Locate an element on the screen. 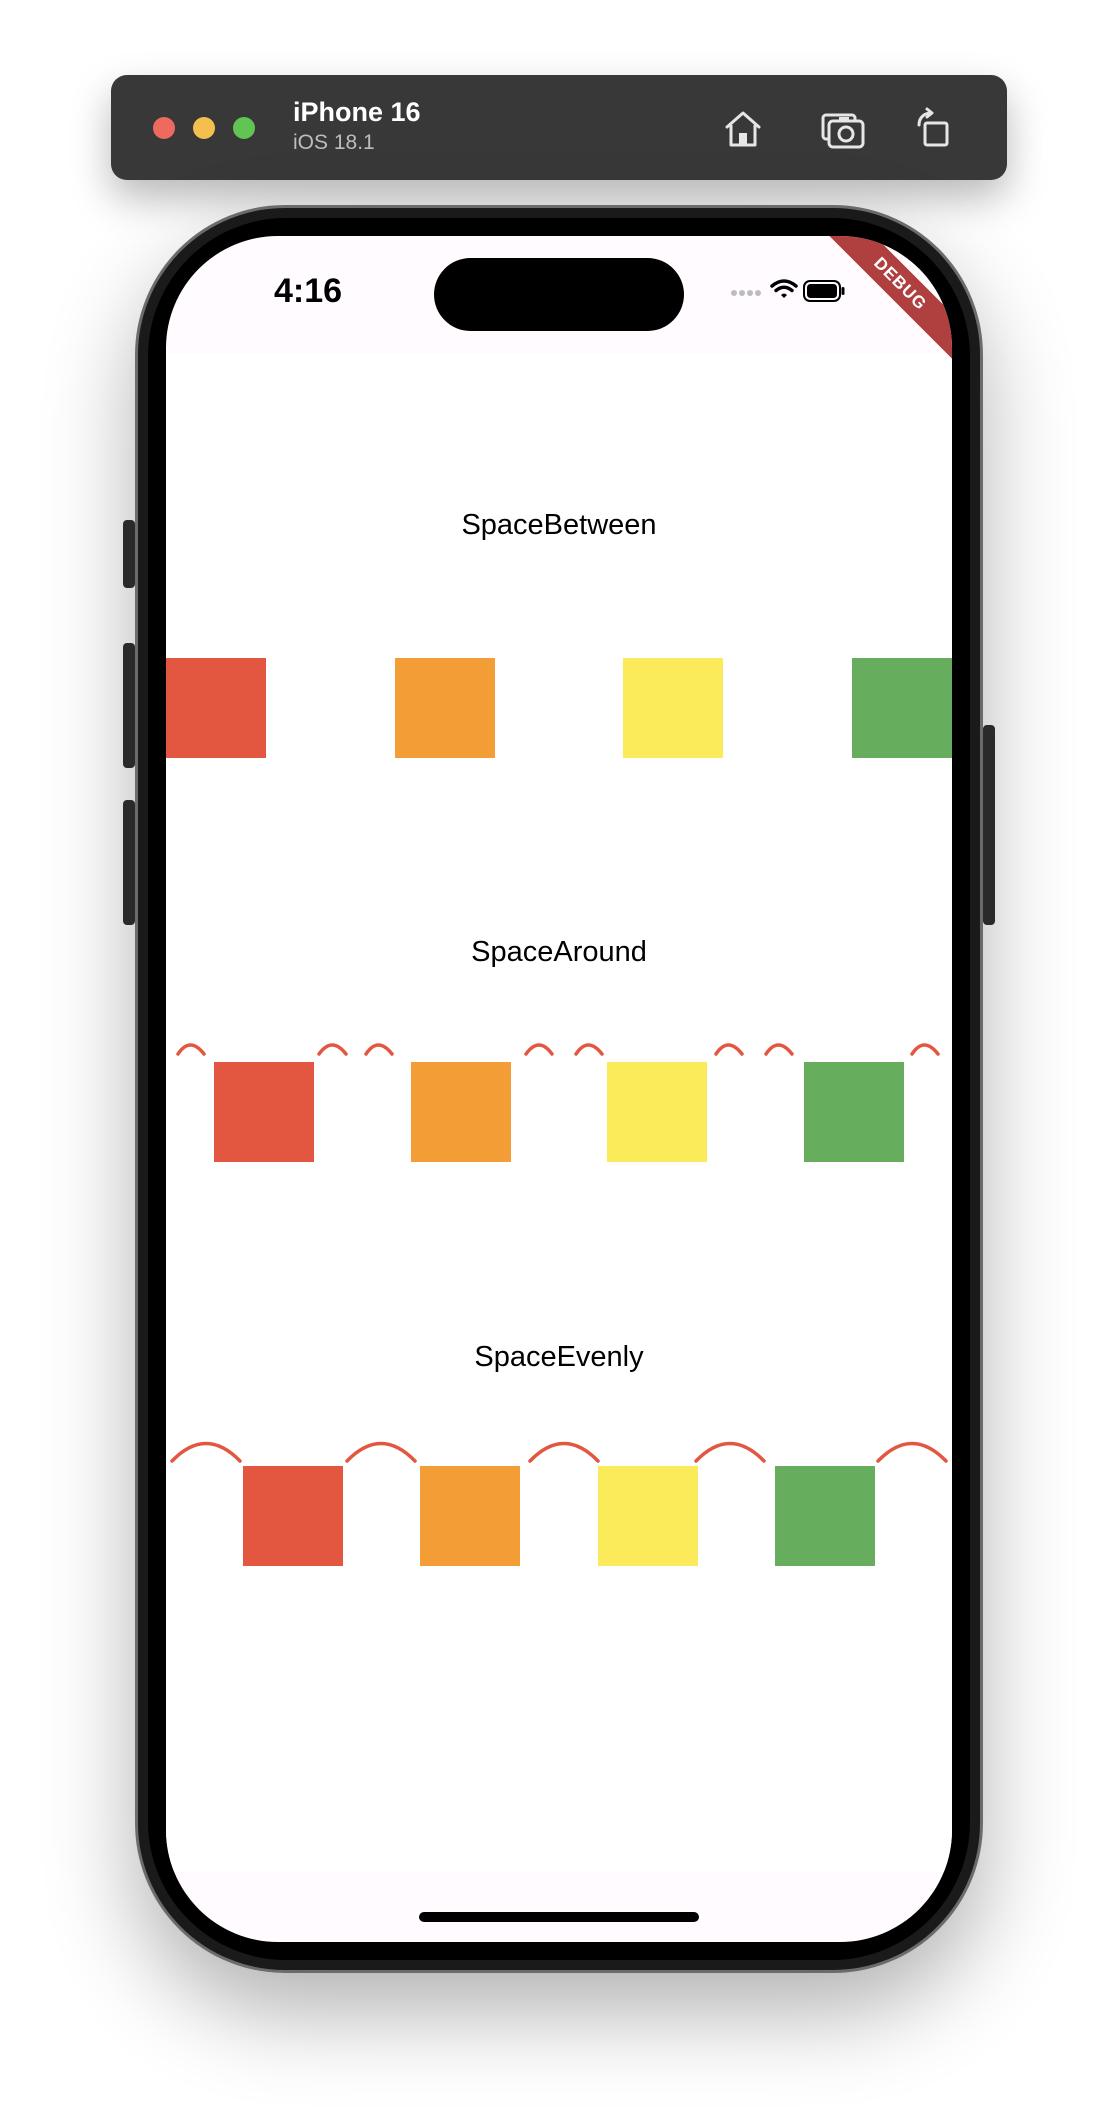 The width and height of the screenshot is (1118, 2124). status-icons is located at coordinates (788, 290).